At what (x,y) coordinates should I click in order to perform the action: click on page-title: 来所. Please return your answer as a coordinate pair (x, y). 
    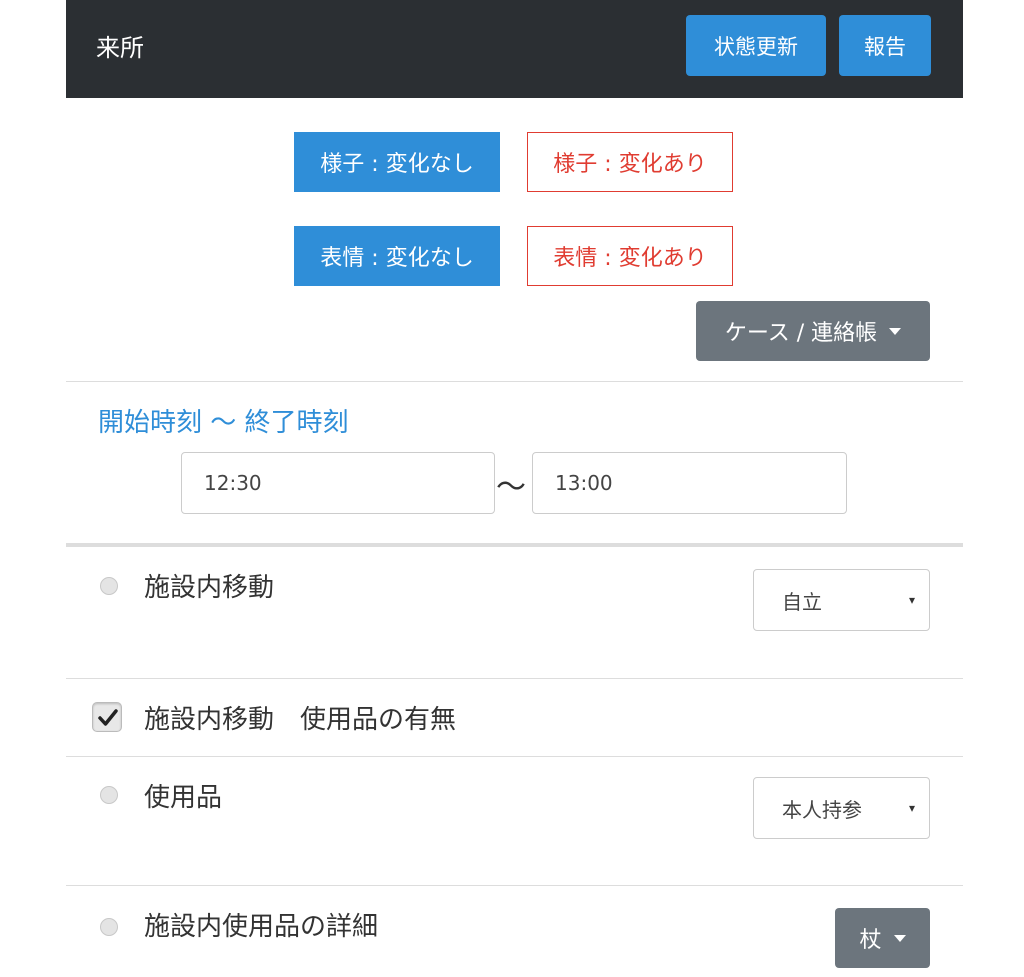
    Looking at the image, I should click on (120, 48).